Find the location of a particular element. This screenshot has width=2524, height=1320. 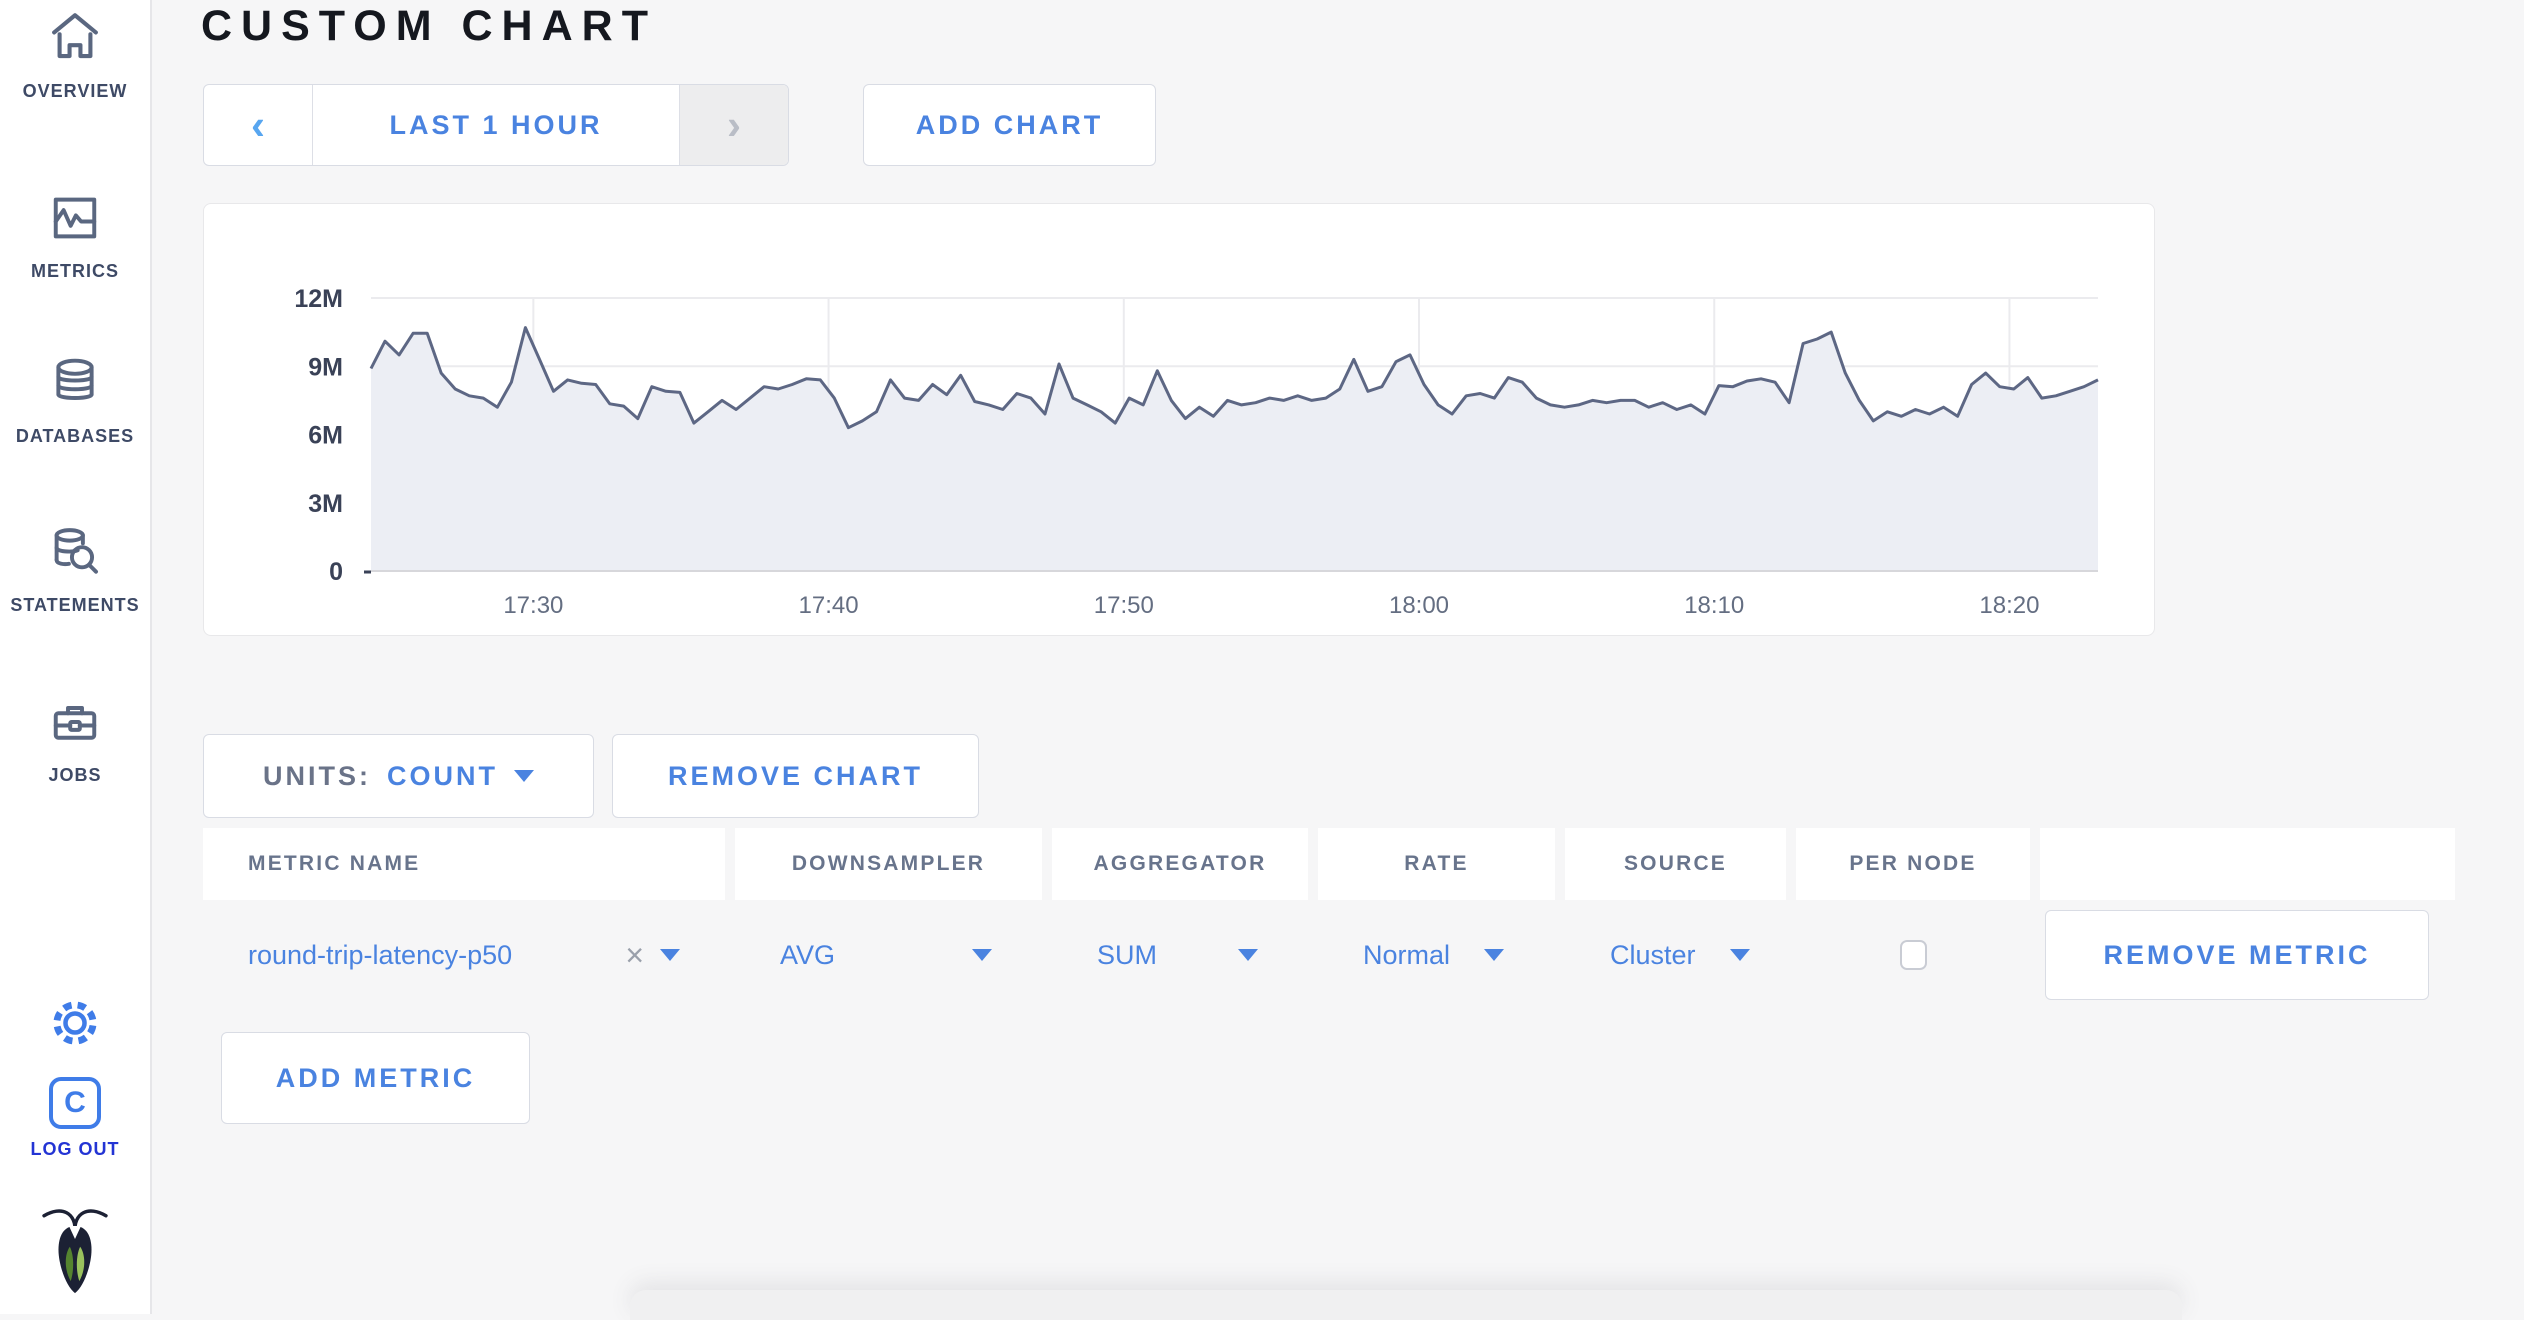

page-title: CUSTOM CHART is located at coordinates (429, 26).